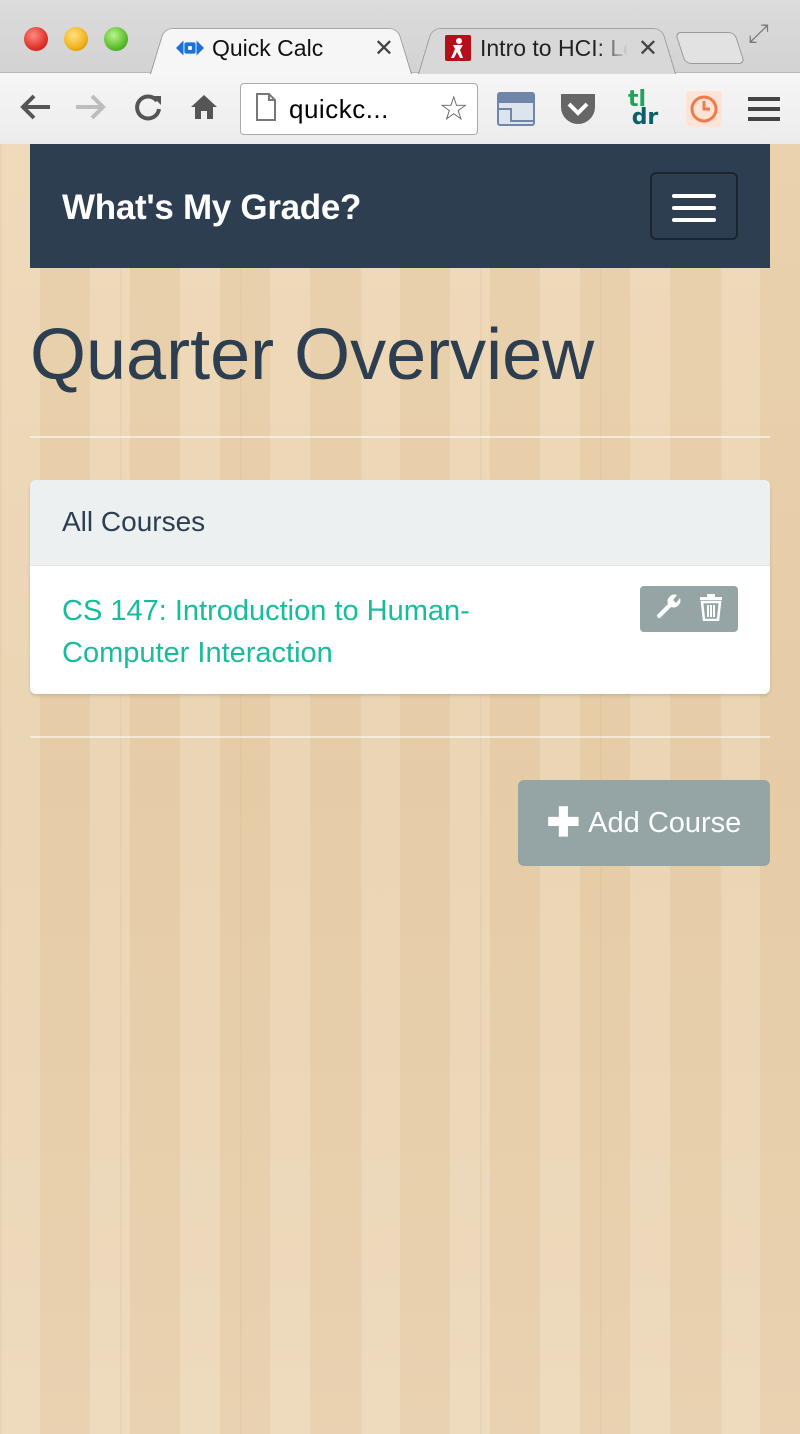 The image size is (800, 1434). Describe the element at coordinates (116, 39) in the screenshot. I see `zoom-window-button` at that location.